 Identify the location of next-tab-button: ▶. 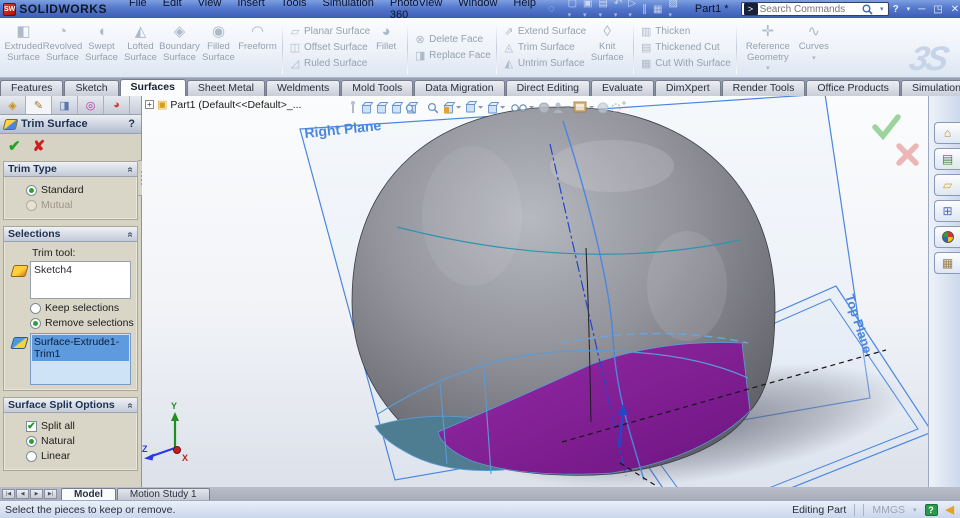
(36, 494).